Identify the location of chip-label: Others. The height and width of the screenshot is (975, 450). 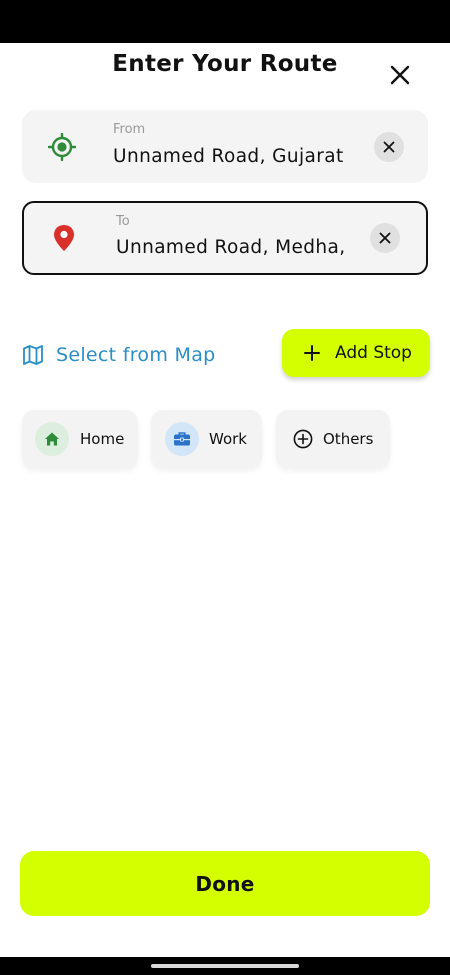
(348, 439).